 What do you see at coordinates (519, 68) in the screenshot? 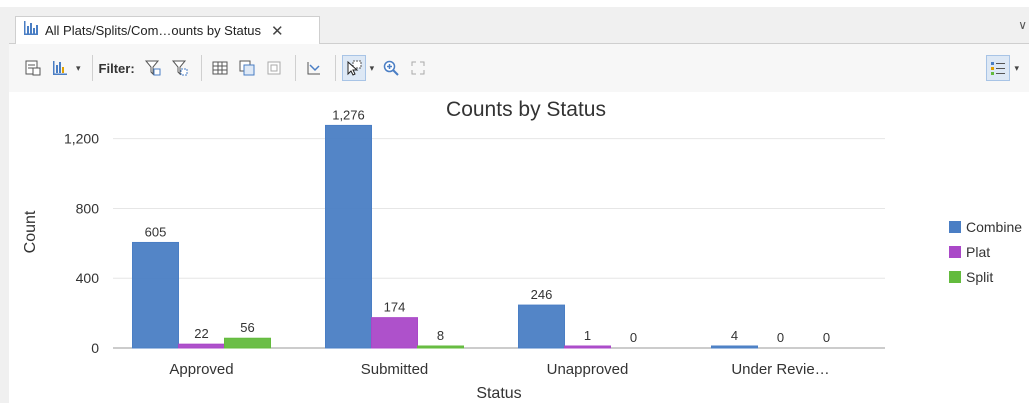
I see `chart-toolbar: ▾ Filter: ▾ ▾` at bounding box center [519, 68].